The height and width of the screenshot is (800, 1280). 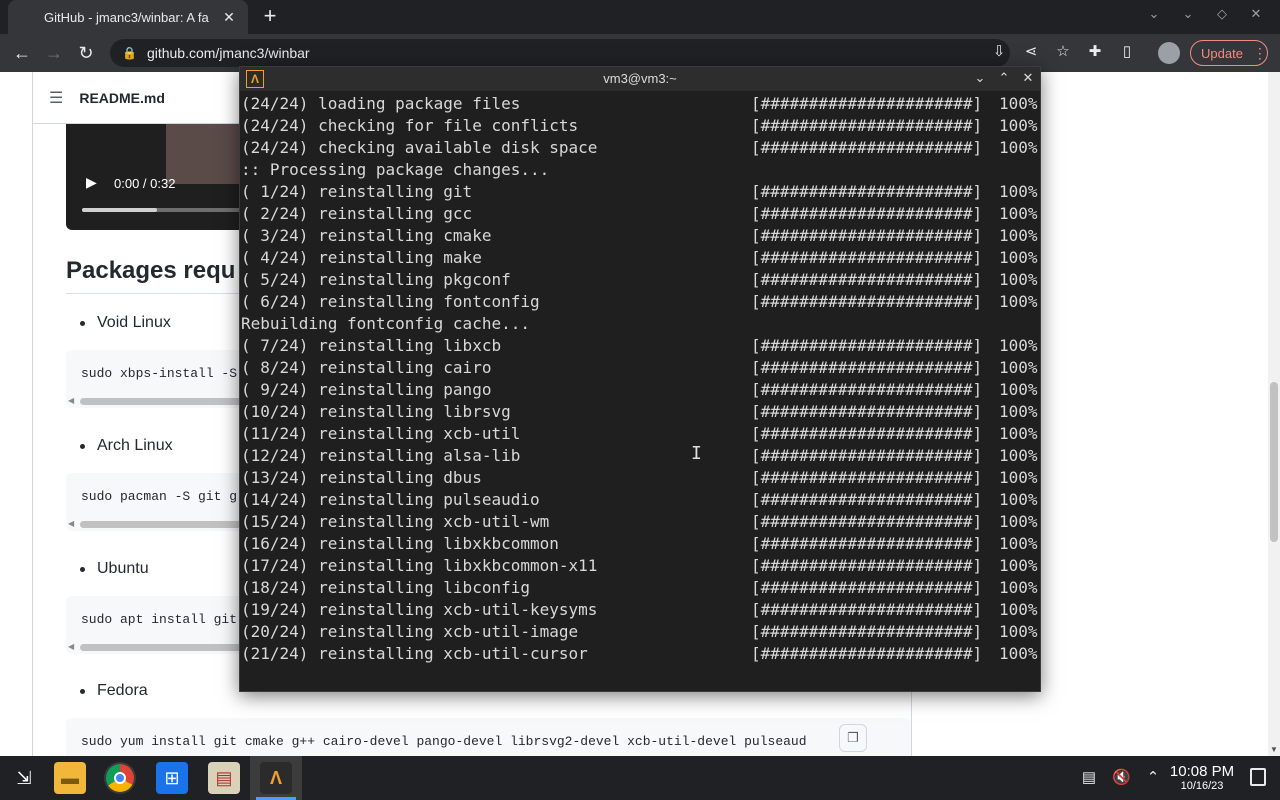 I want to click on terminal-line-text: ( 9/24) reinstalling pango, so click(x=366, y=389).